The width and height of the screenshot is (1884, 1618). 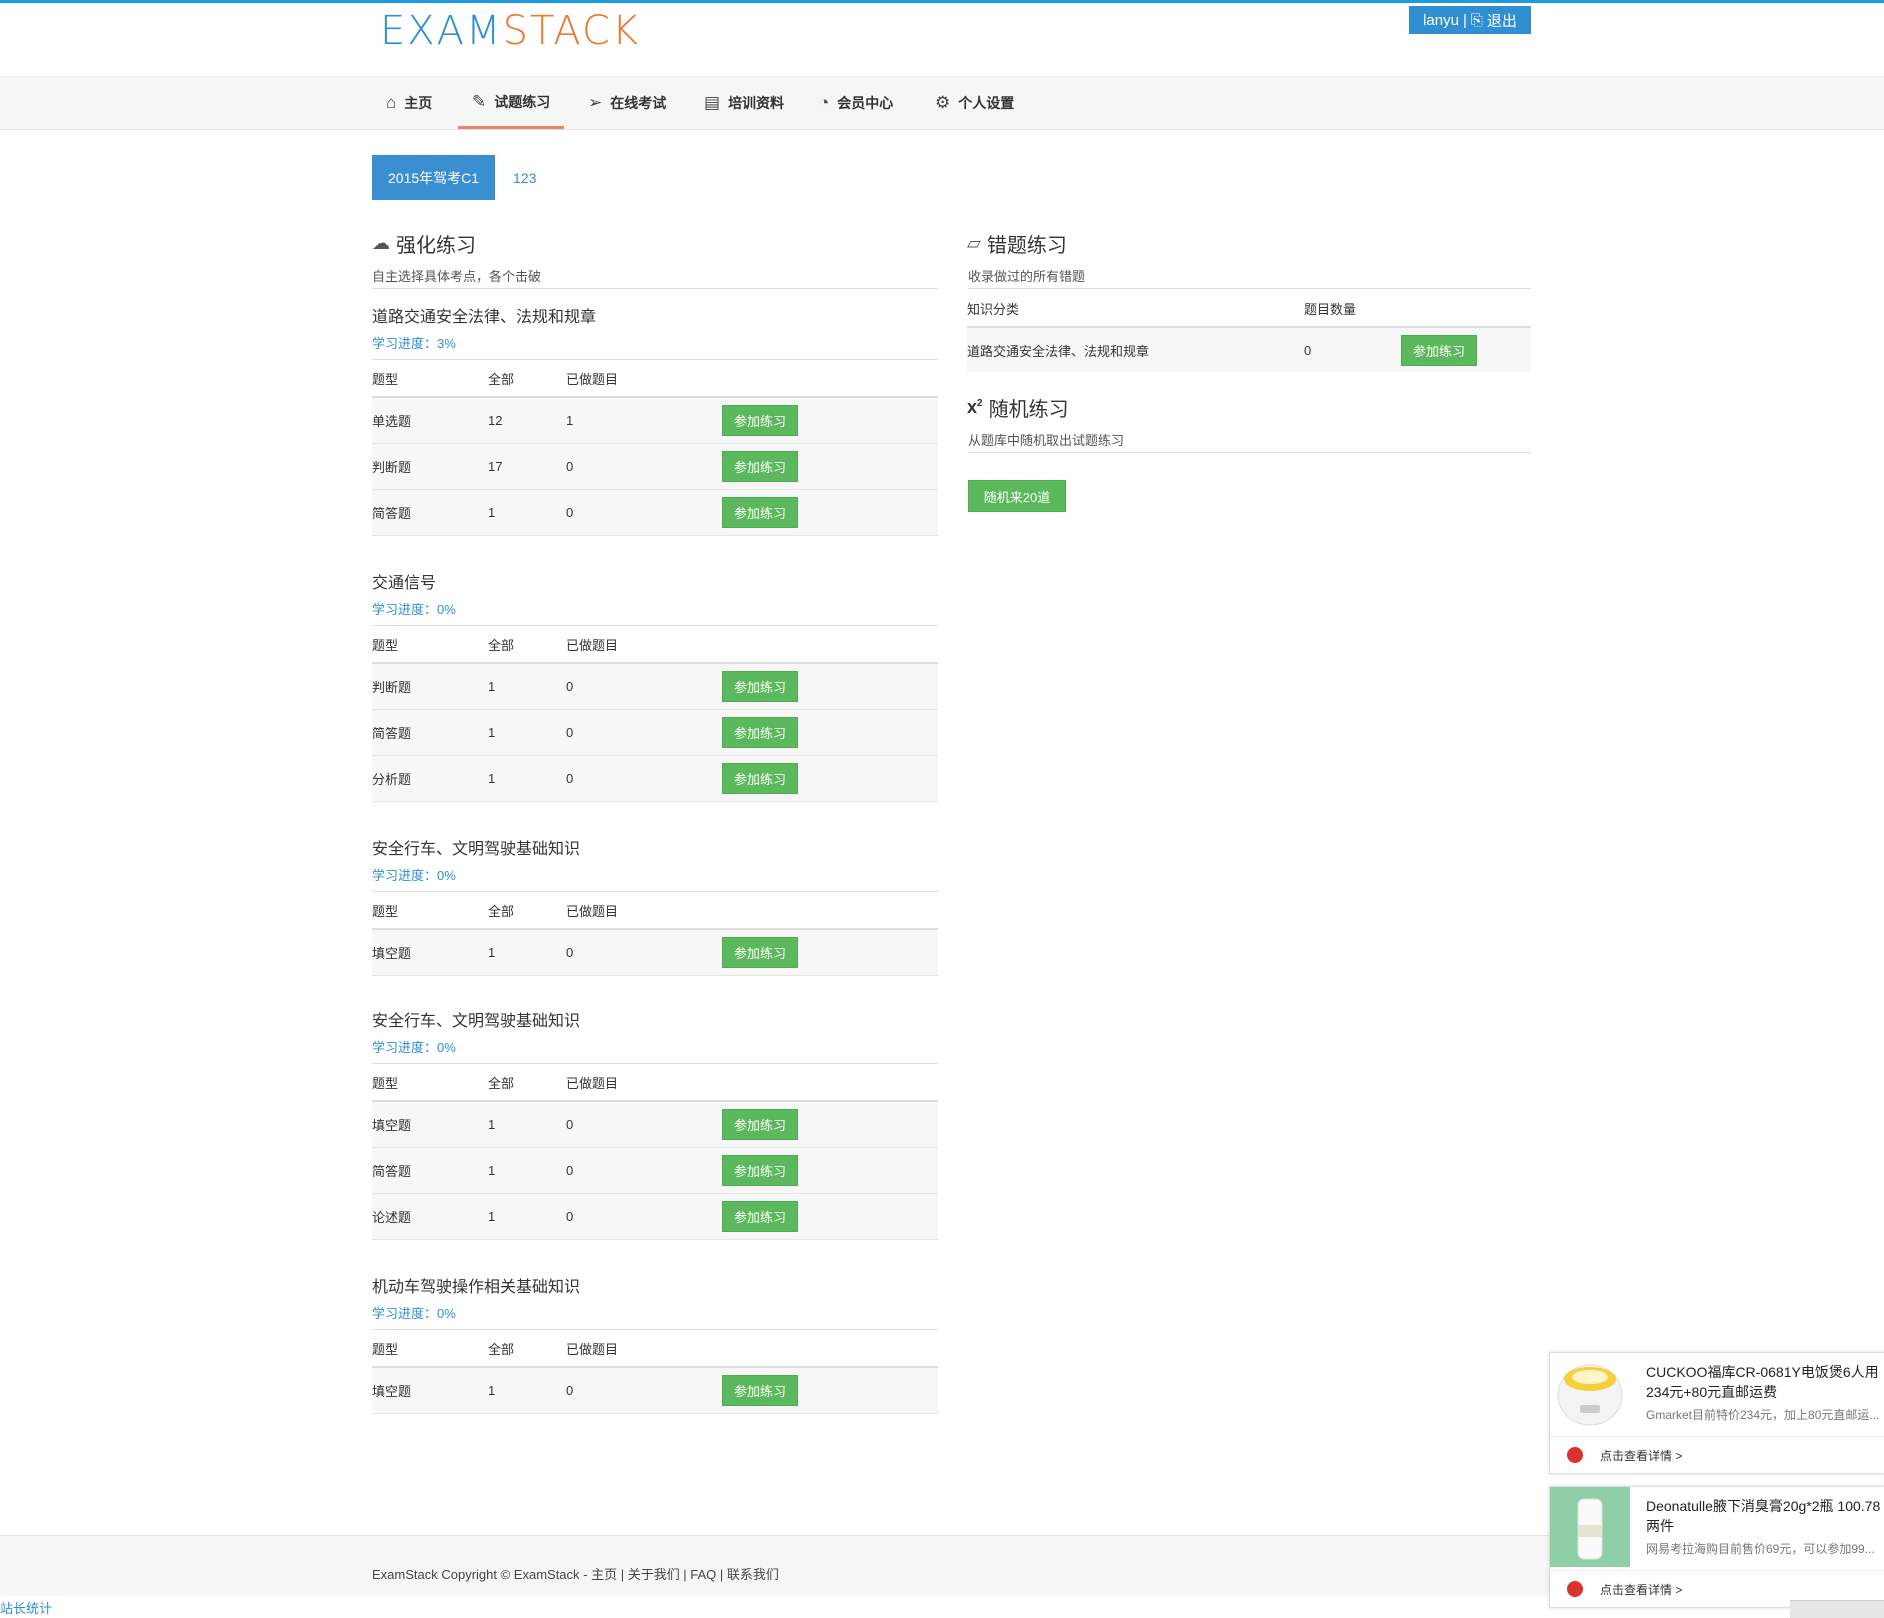 What do you see at coordinates (744, 103) in the screenshot?
I see `nav-training: ▤ 培训资料` at bounding box center [744, 103].